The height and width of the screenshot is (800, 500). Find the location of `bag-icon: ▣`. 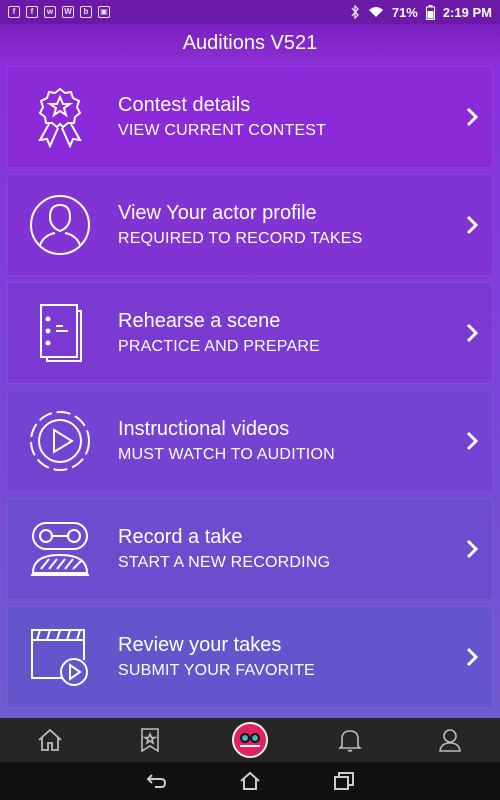

bag-icon: ▣ is located at coordinates (104, 12).